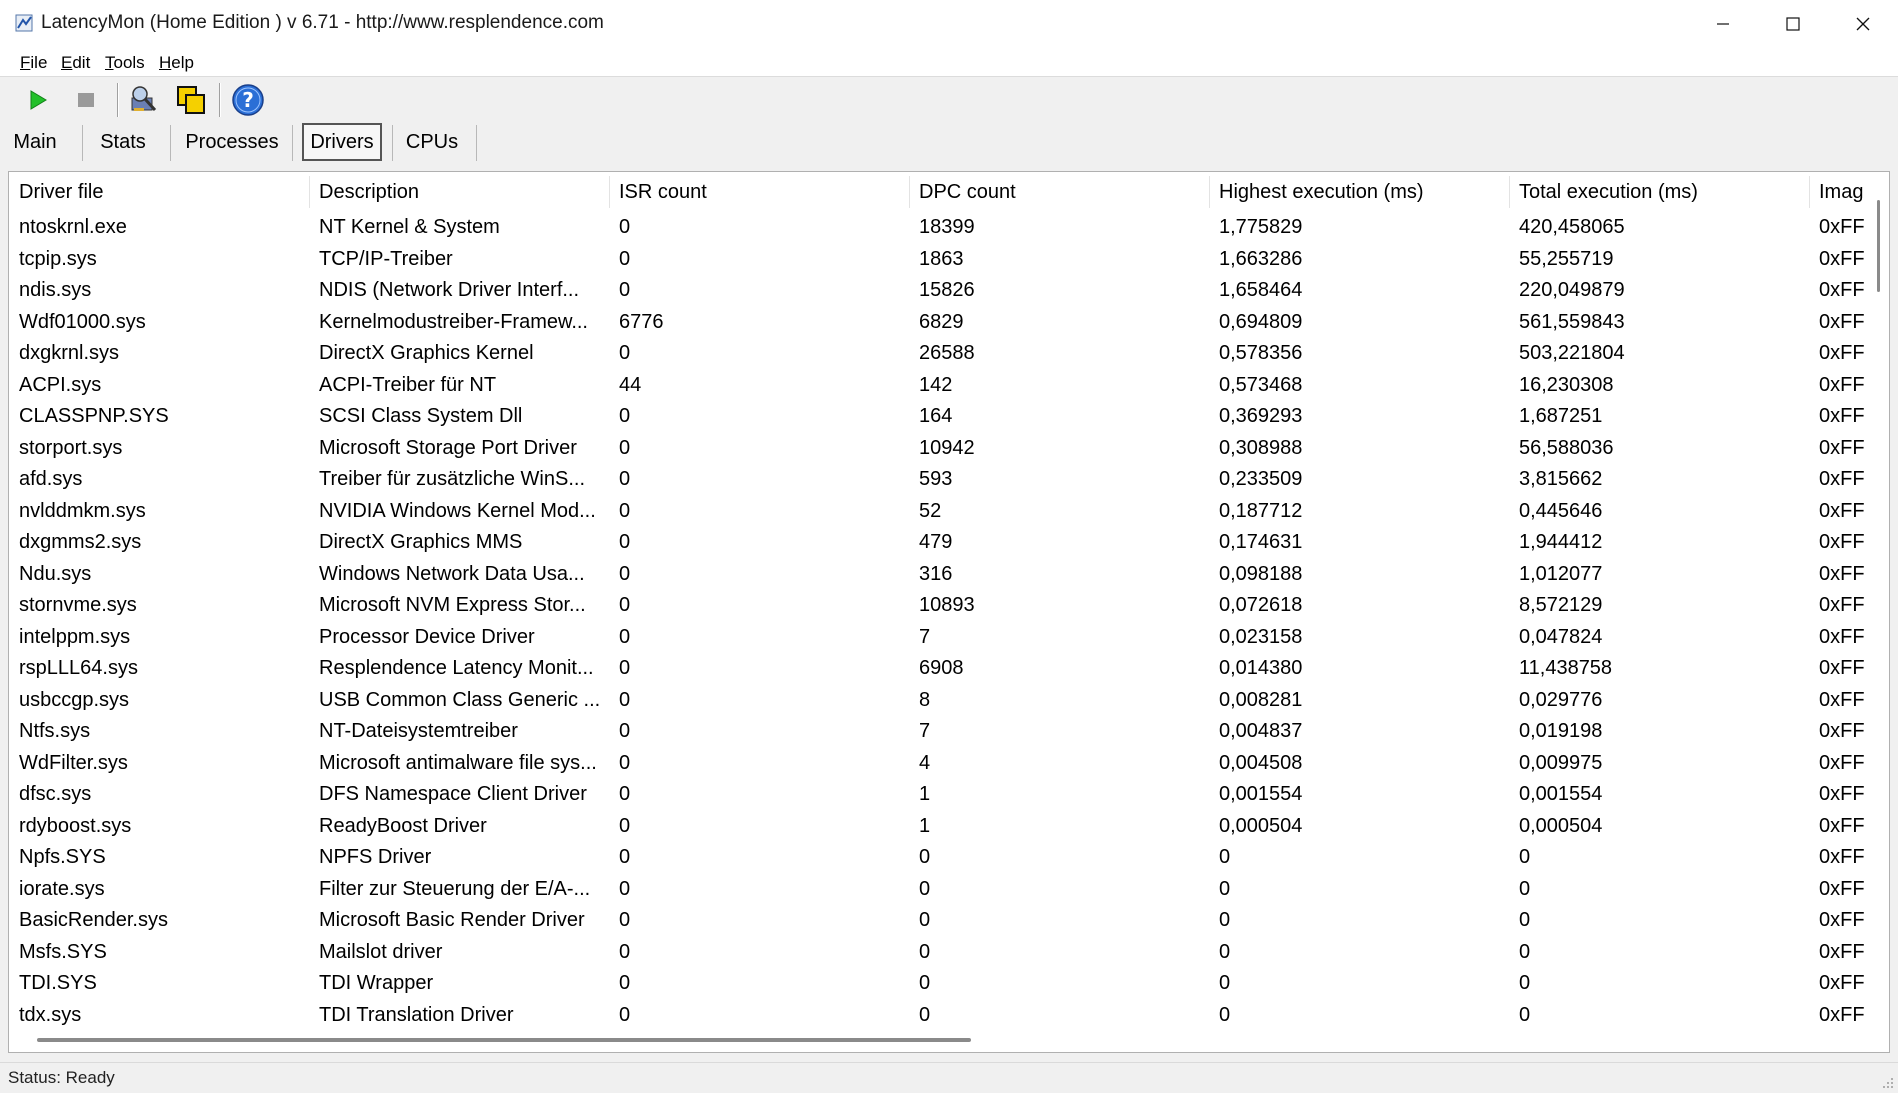 This screenshot has width=1898, height=1093. What do you see at coordinates (1561, 762) in the screenshot?
I see `cell-total-execution: 0,009975` at bounding box center [1561, 762].